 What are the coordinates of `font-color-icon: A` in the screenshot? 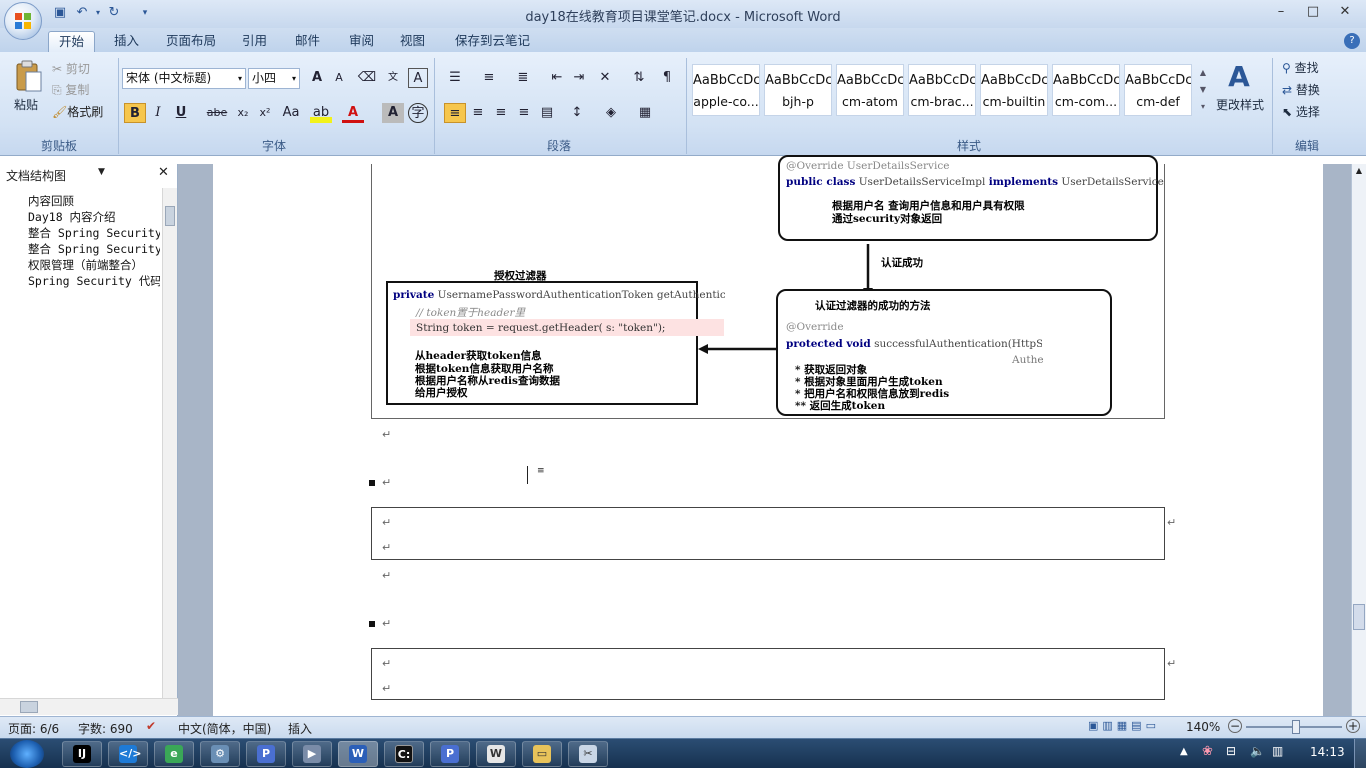 It's located at (353, 113).